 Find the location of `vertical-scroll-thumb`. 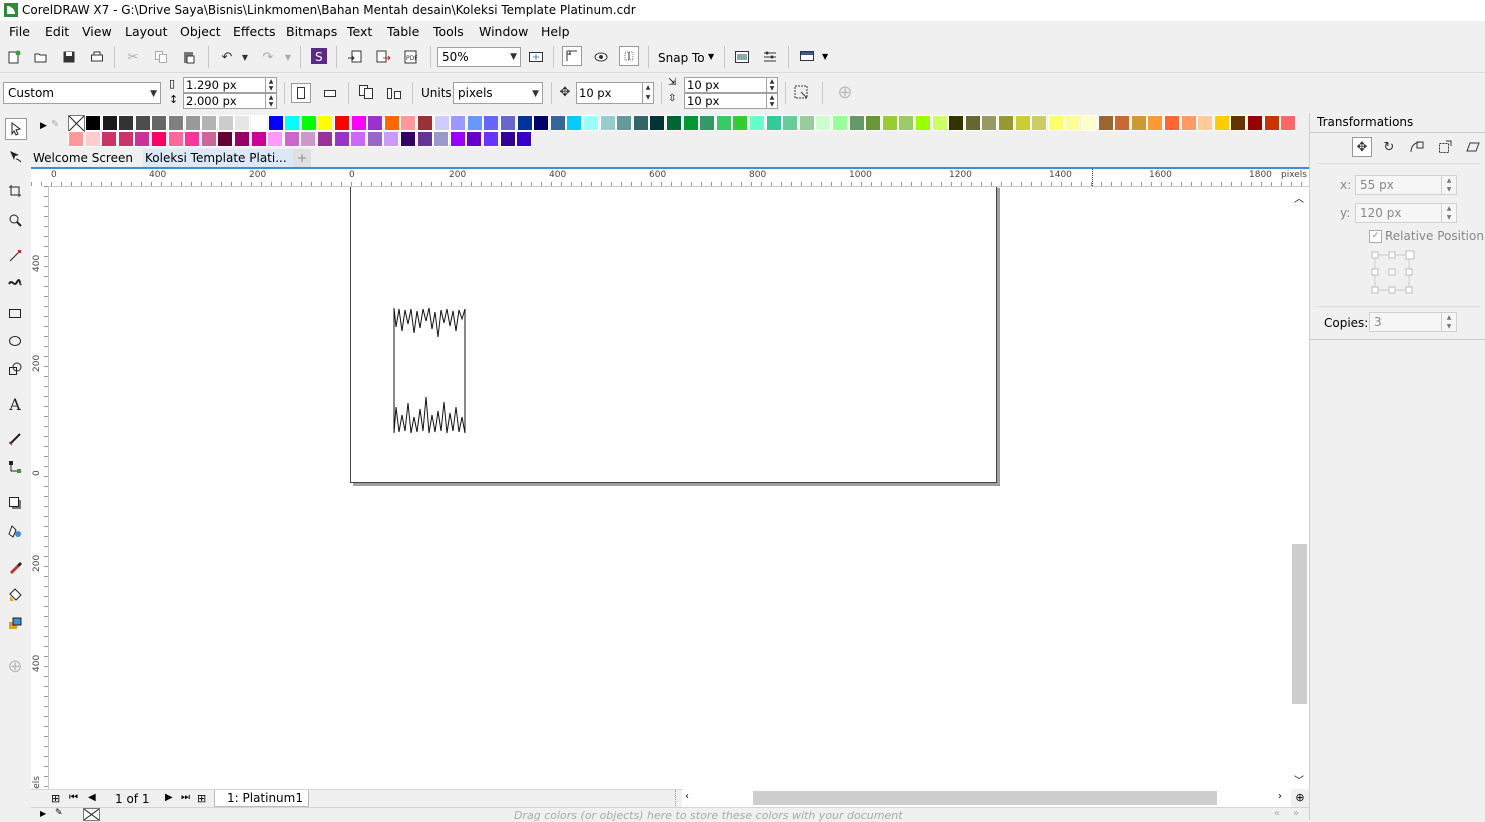

vertical-scroll-thumb is located at coordinates (1299, 624).